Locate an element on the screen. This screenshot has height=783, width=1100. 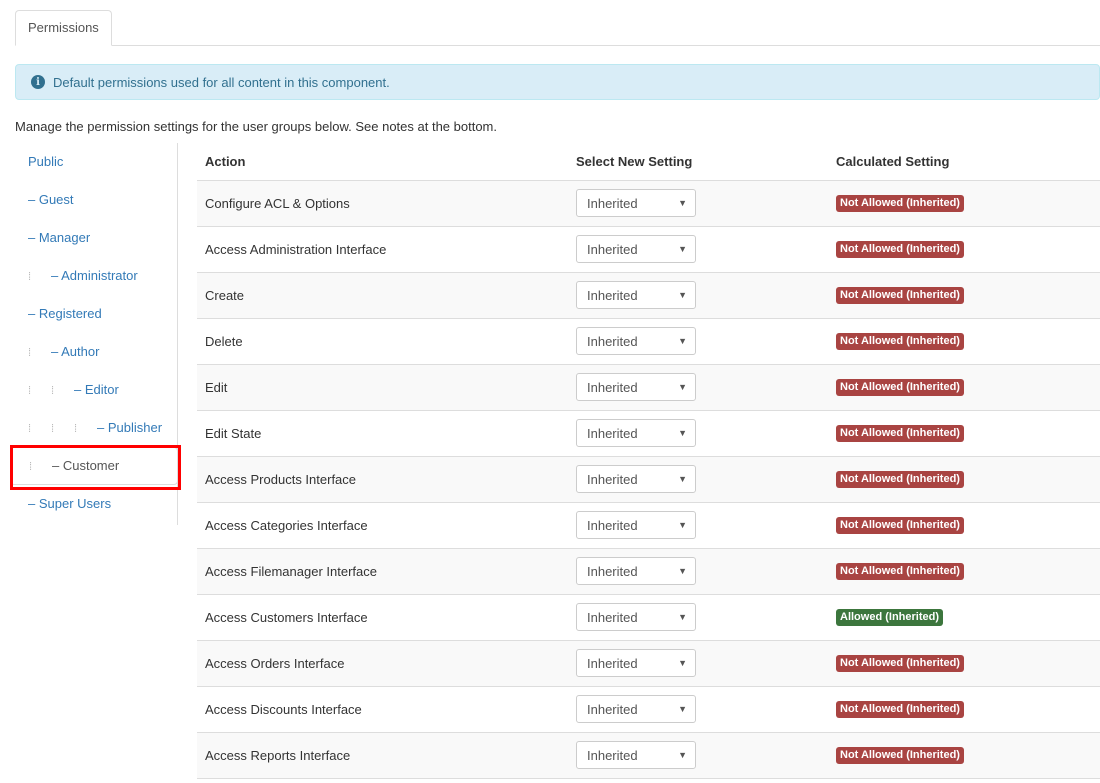
header-select-new-setting: Select New Setting is located at coordinates (698, 162).